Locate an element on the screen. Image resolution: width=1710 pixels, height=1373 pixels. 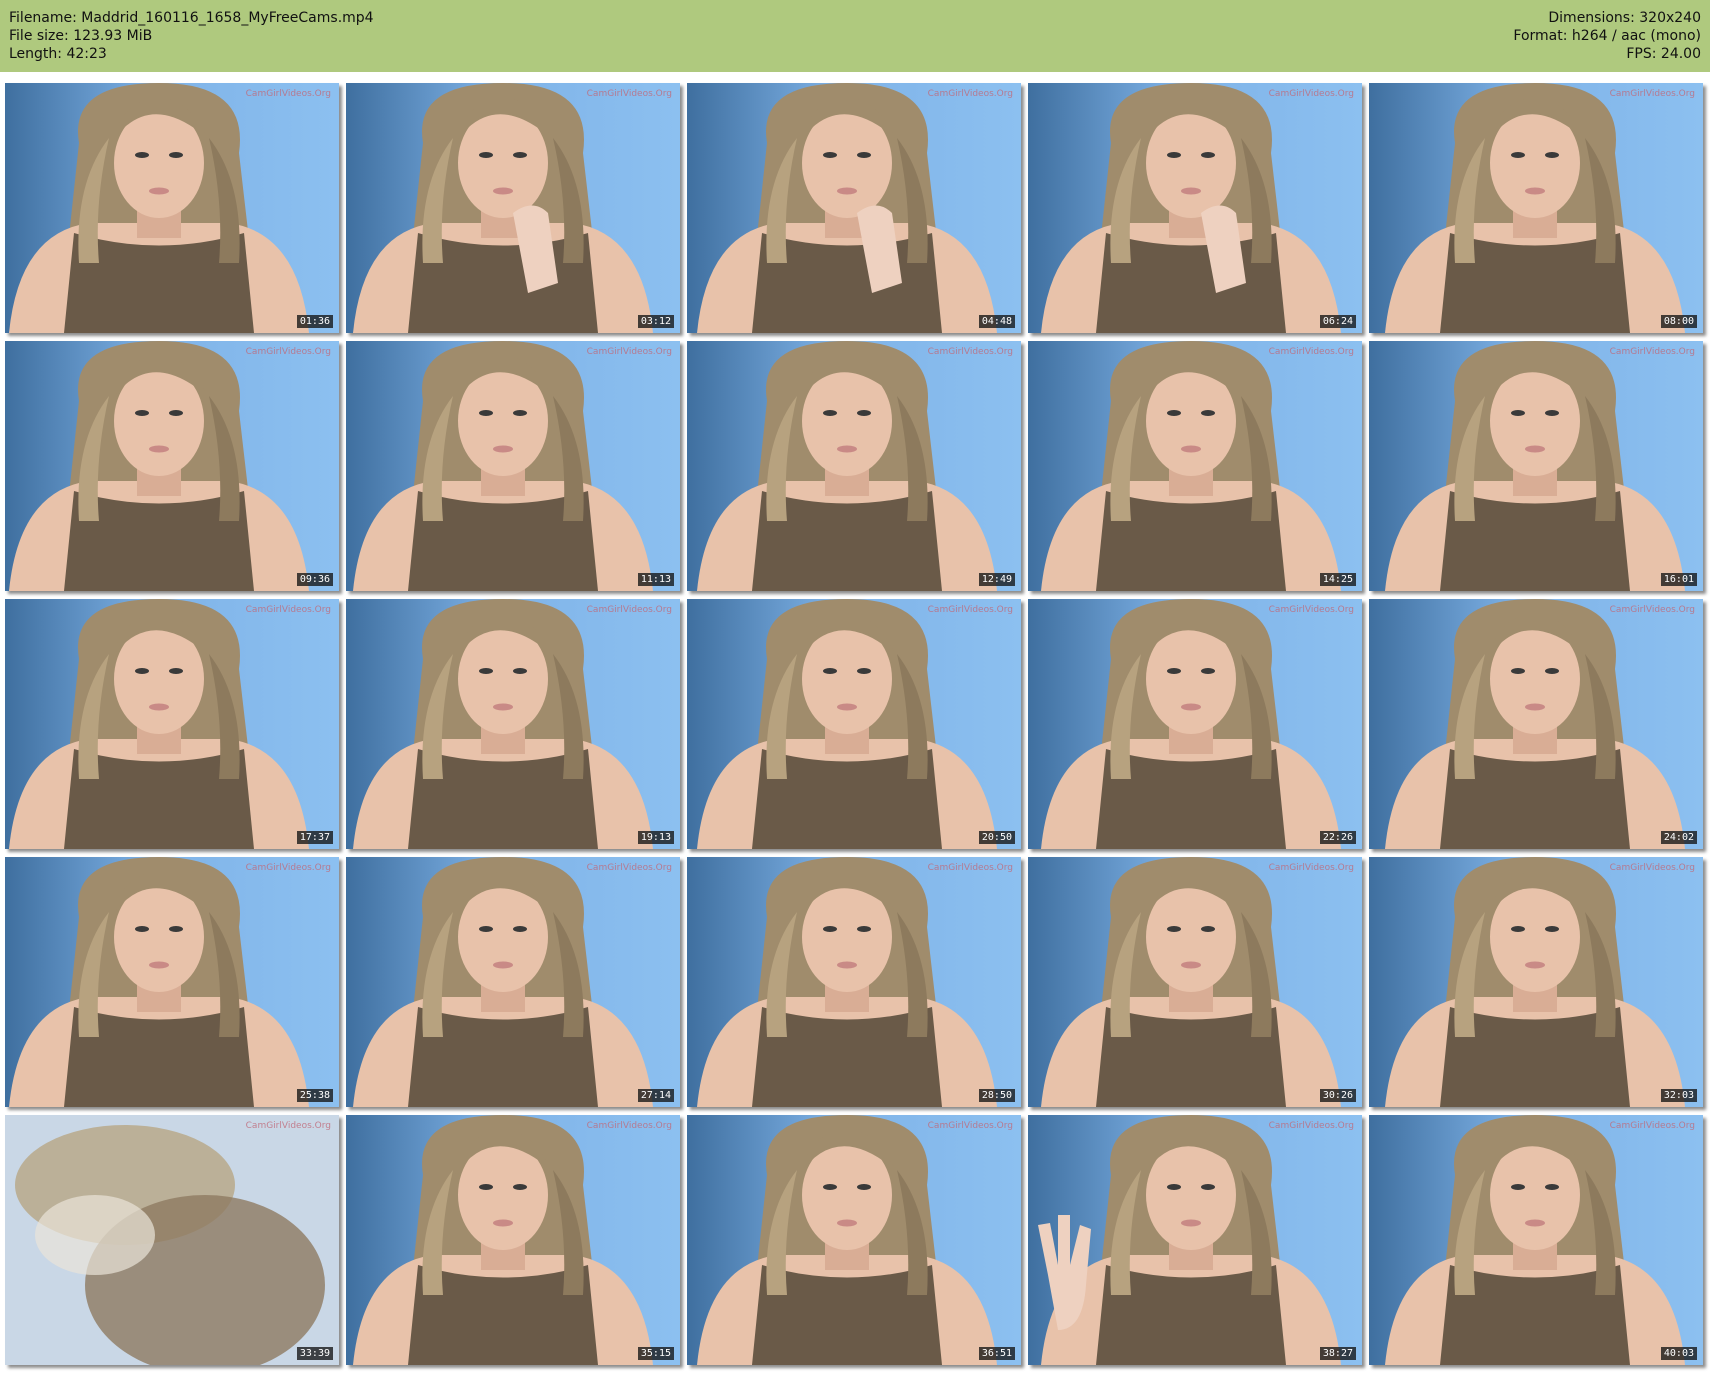
thumbnail-frame: CamGirlVideos.Org 35:15 is located at coordinates (513, 1240).